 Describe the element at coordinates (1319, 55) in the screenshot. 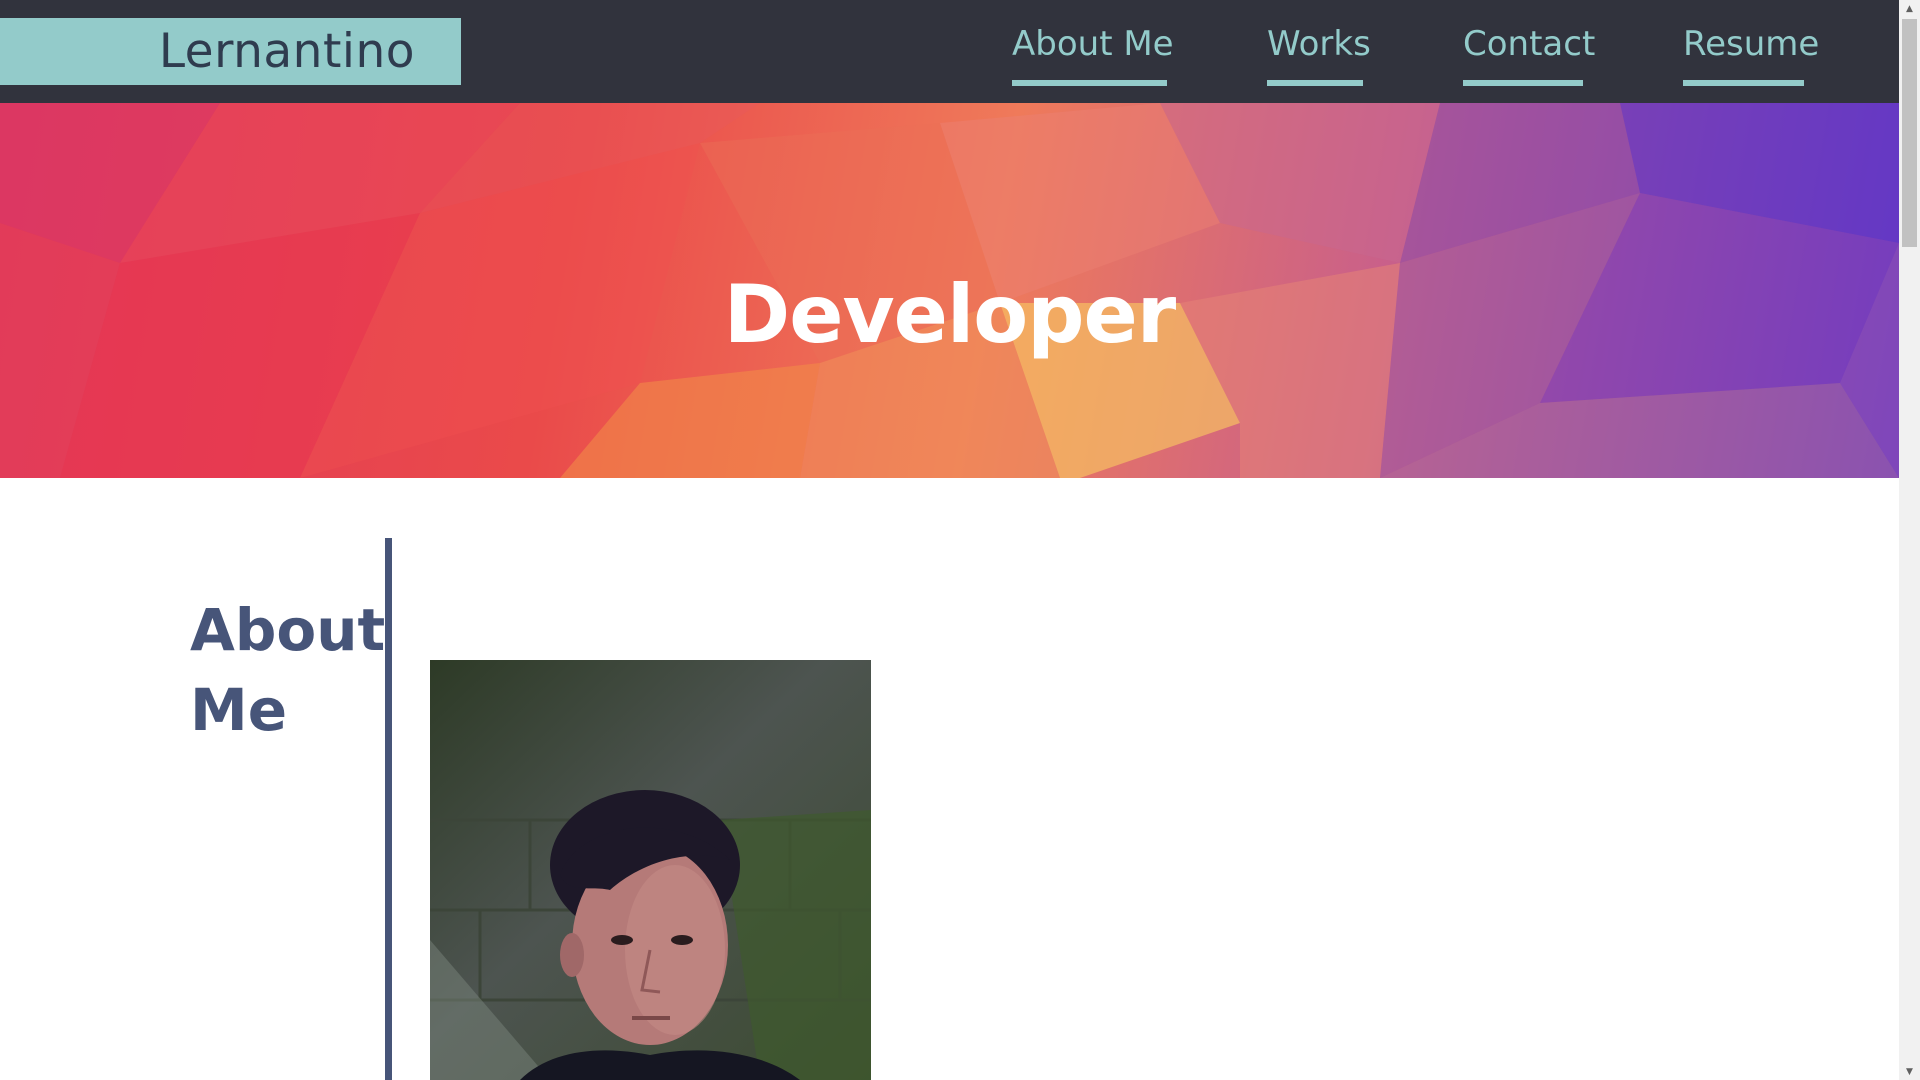

I see `nav-link-works: Works` at that location.